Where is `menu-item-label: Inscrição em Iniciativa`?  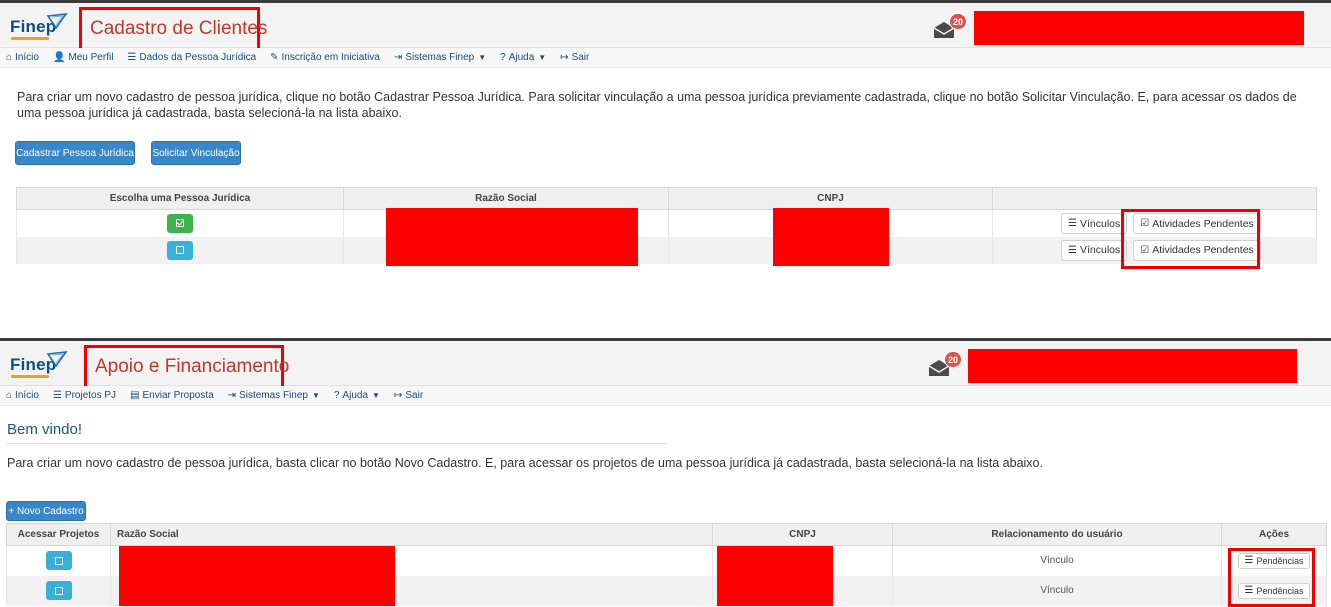 menu-item-label: Inscrição em Iniciativa is located at coordinates (330, 57).